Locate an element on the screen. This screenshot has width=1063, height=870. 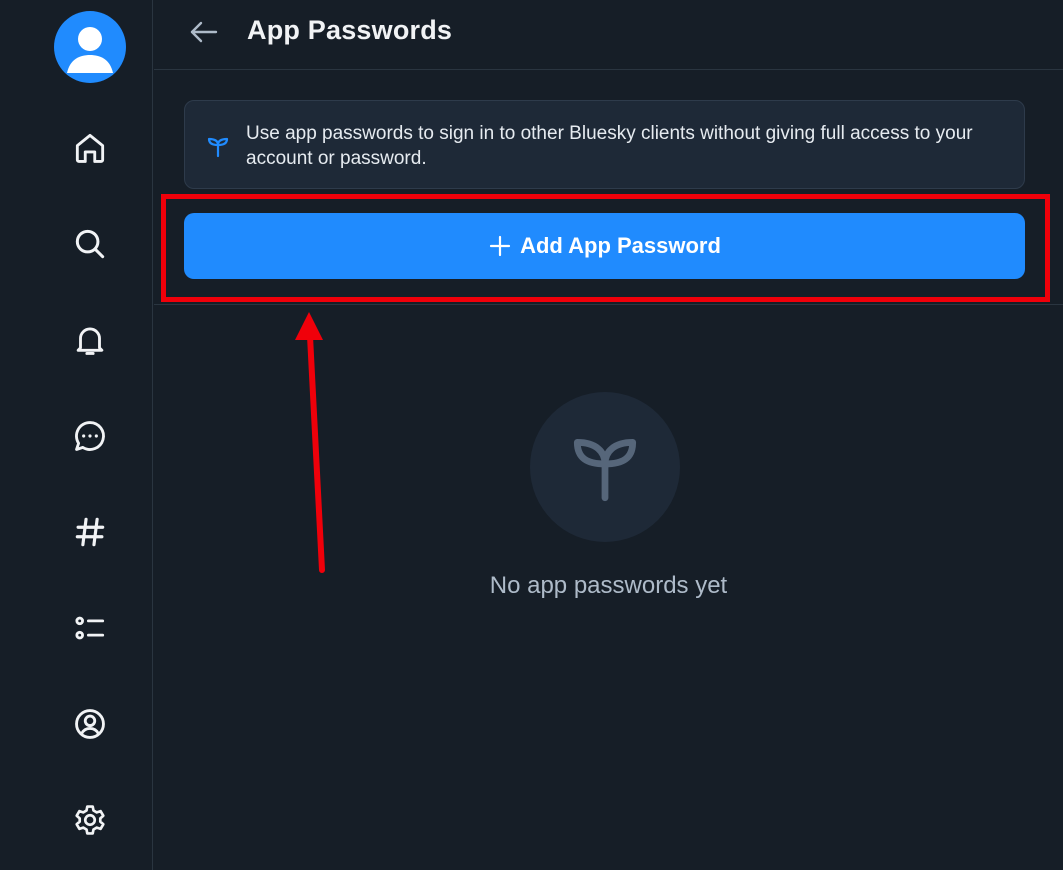
home-icon is located at coordinates (90, 148).